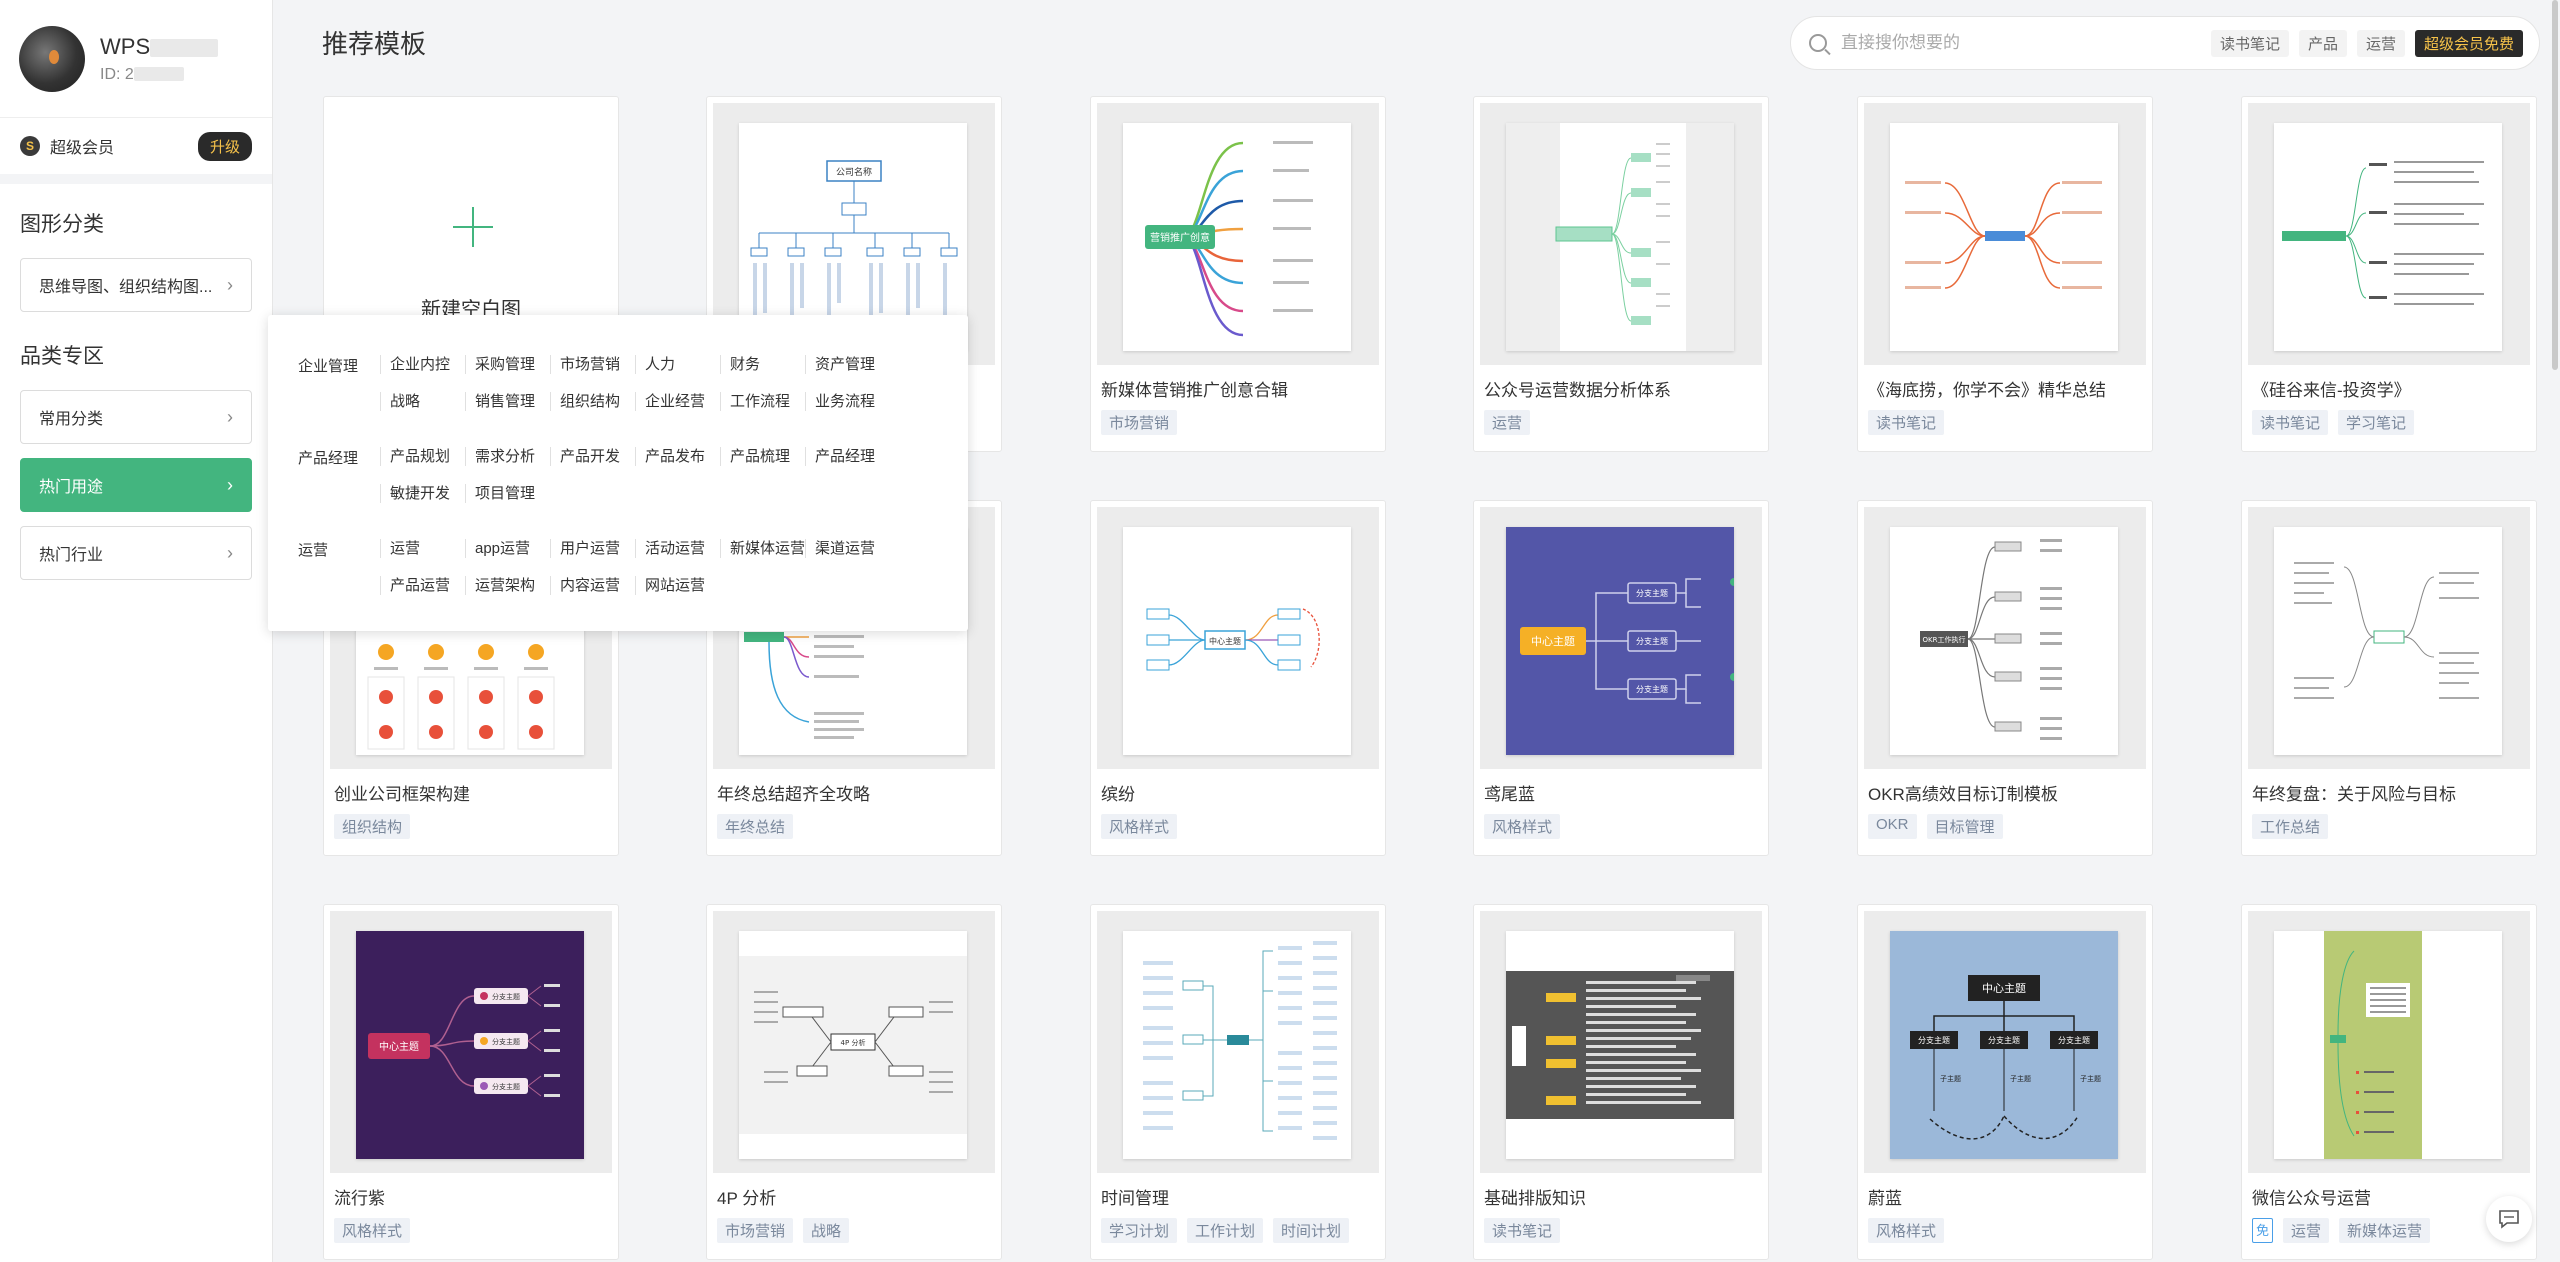  I want to click on tag: 工作总结, so click(2290, 826).